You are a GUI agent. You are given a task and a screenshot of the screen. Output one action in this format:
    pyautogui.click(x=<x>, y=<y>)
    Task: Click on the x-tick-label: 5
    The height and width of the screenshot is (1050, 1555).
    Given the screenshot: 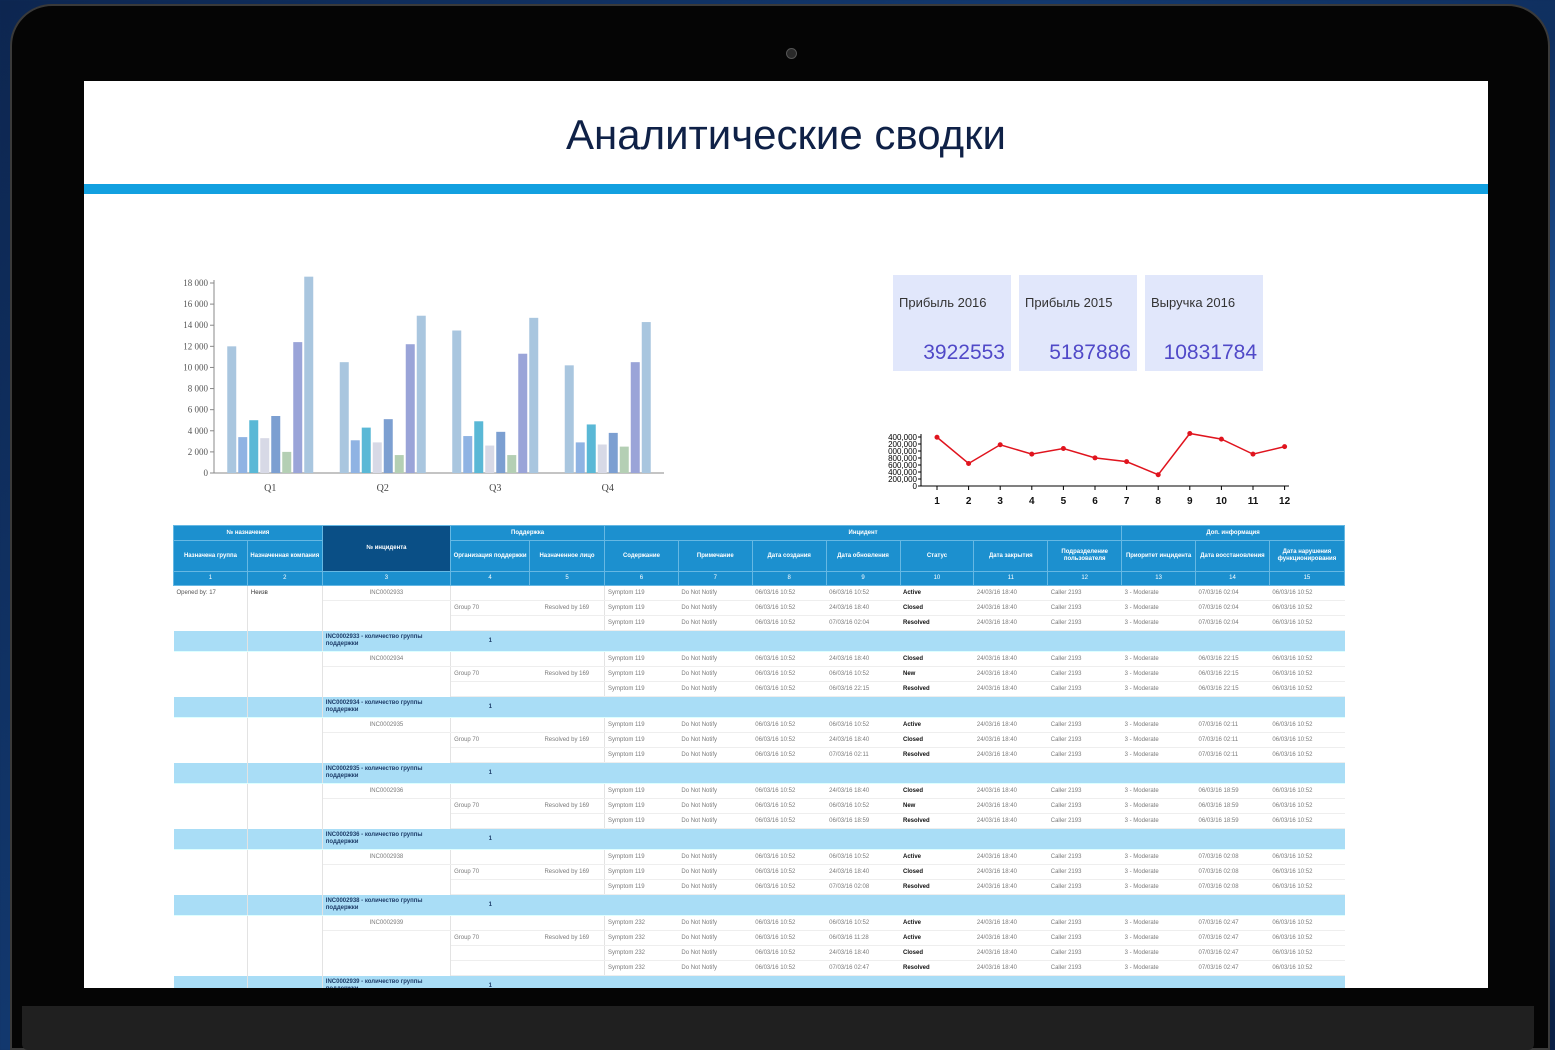 What is the action you would take?
    pyautogui.click(x=1064, y=501)
    